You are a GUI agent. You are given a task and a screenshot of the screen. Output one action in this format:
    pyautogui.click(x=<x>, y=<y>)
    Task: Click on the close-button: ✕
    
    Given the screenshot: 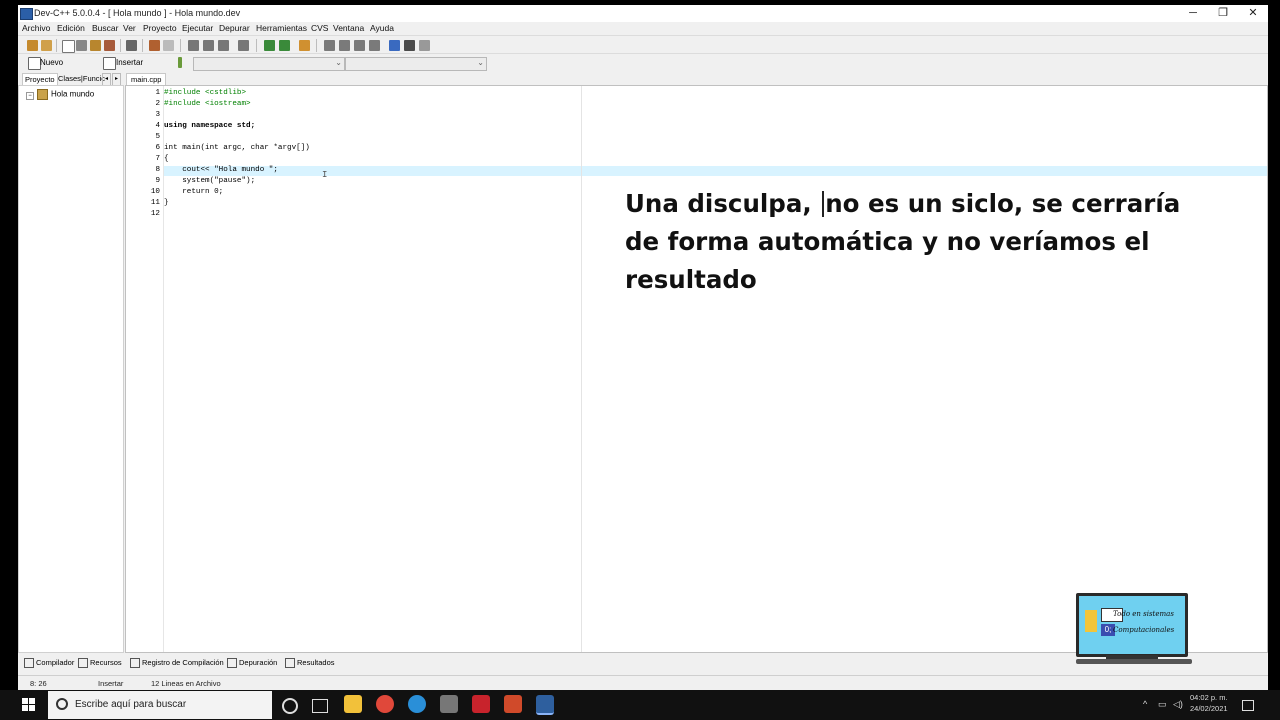 What is the action you would take?
    pyautogui.click(x=1253, y=13)
    